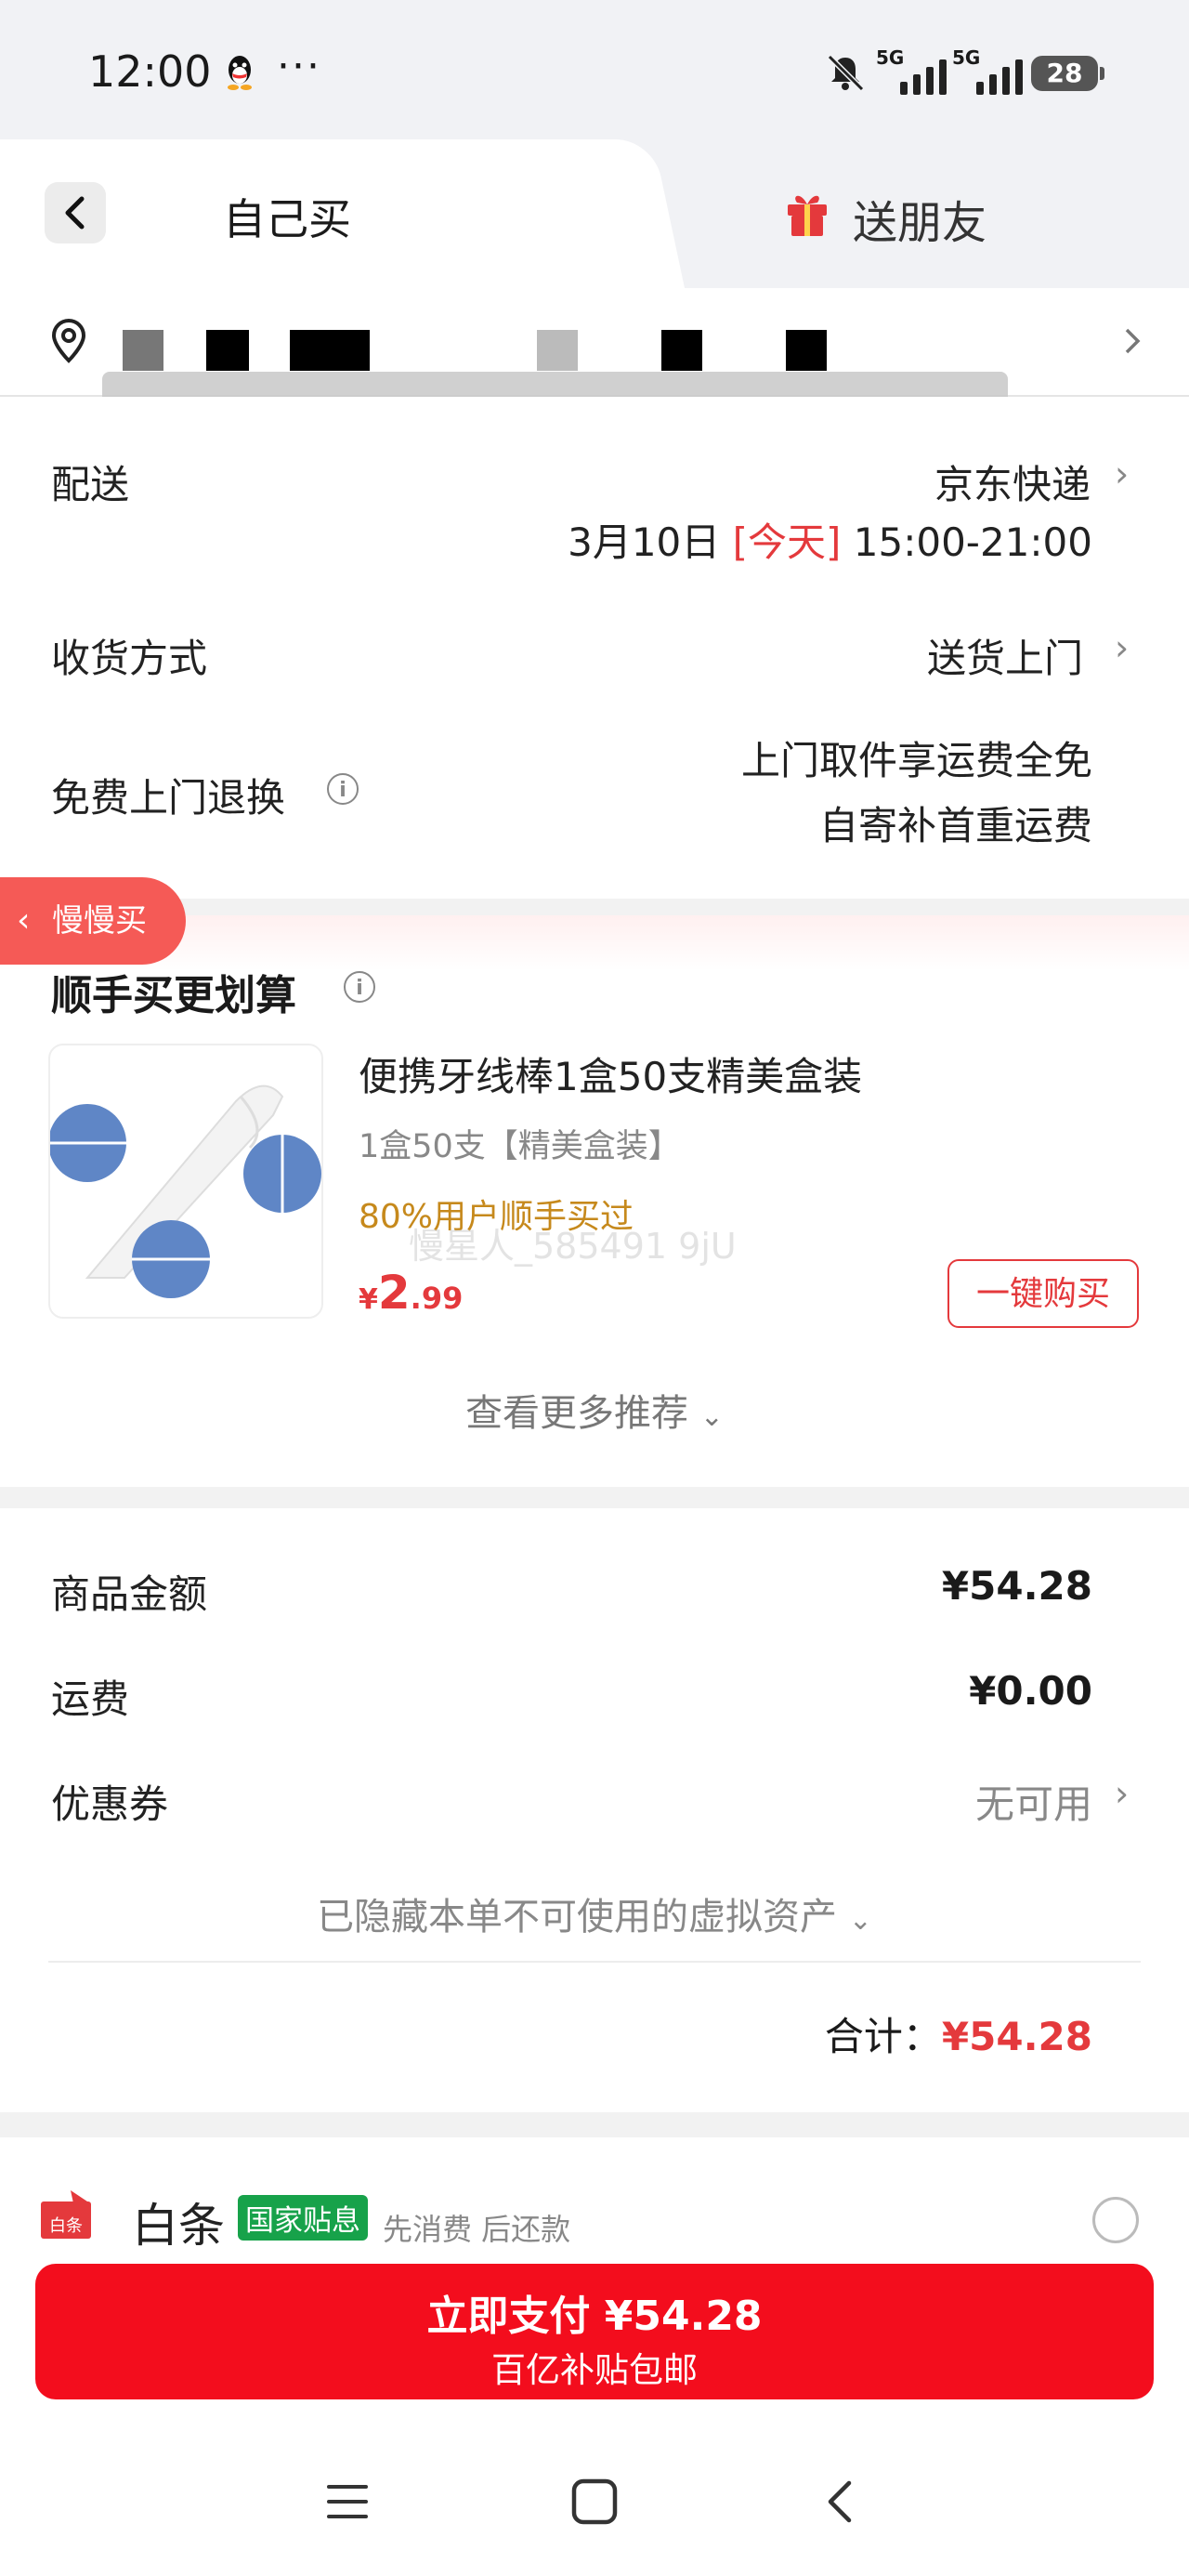 The image size is (1189, 2576). I want to click on location-pin-icon, so click(68, 341).